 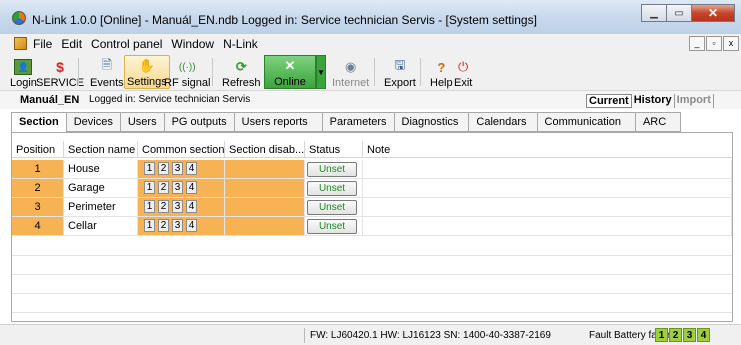 What do you see at coordinates (334, 149) in the screenshot?
I see `column-header-status: Status` at bounding box center [334, 149].